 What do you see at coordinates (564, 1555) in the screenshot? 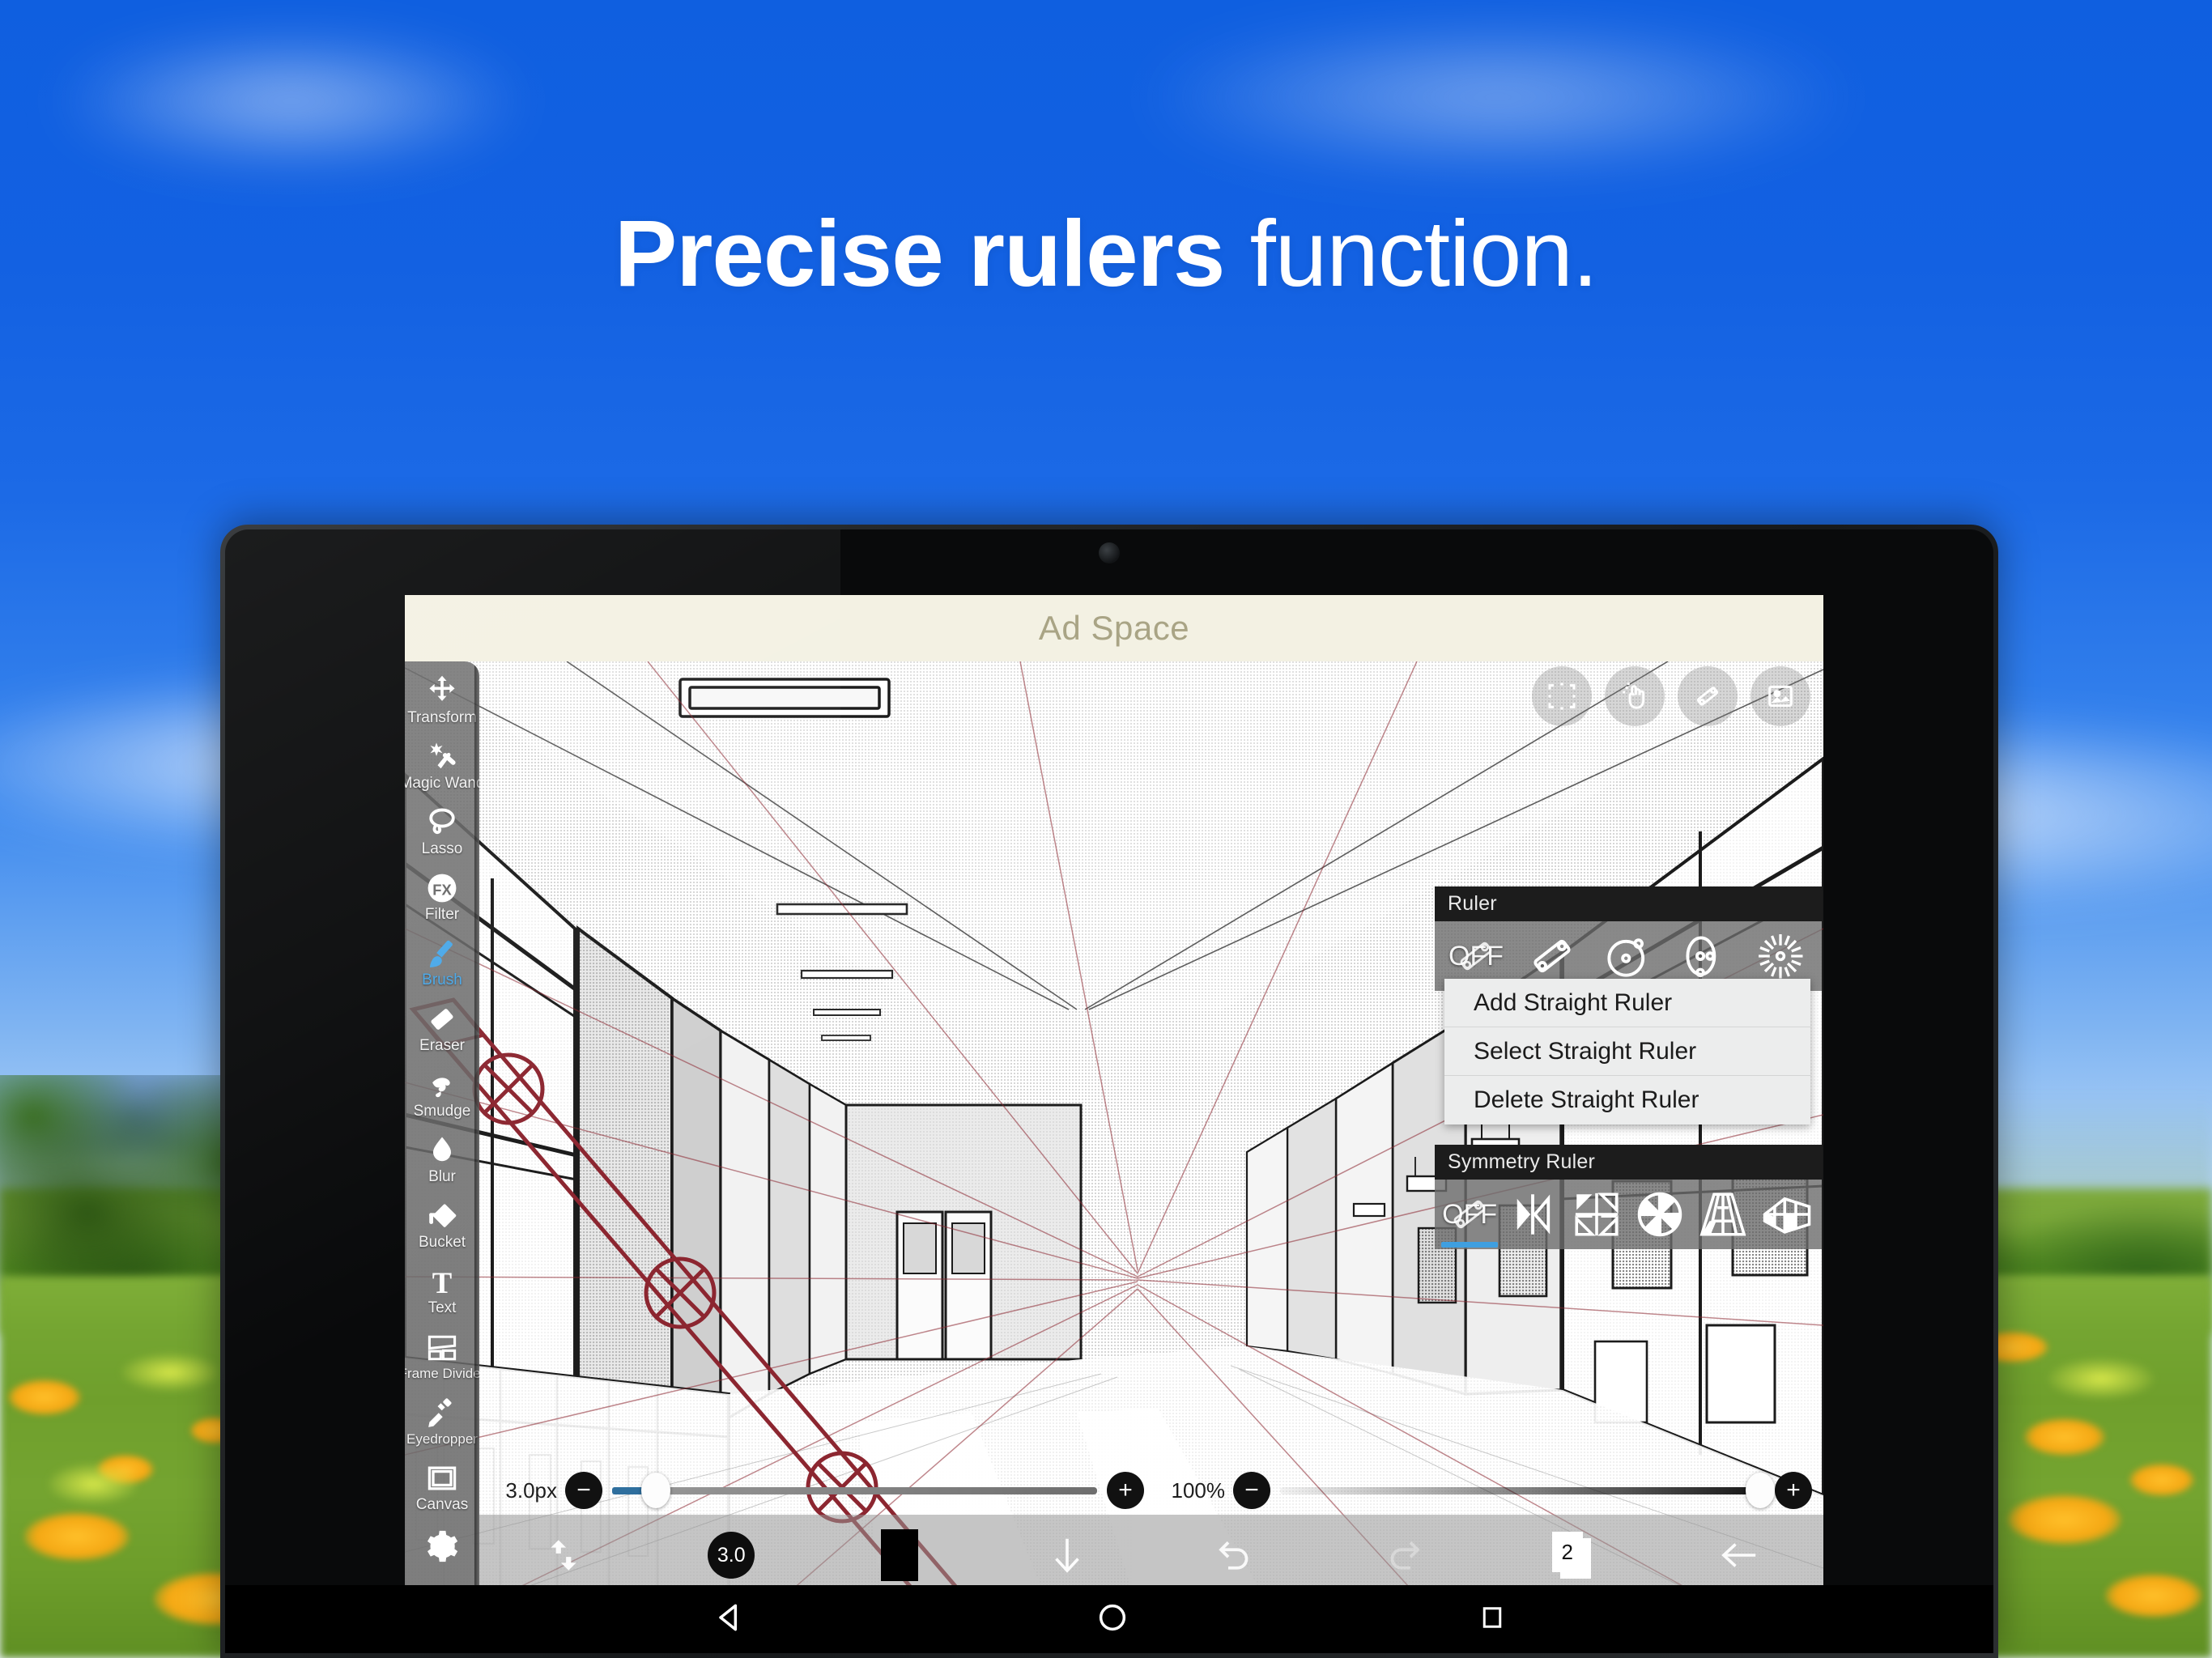
I see `flip-icon` at bounding box center [564, 1555].